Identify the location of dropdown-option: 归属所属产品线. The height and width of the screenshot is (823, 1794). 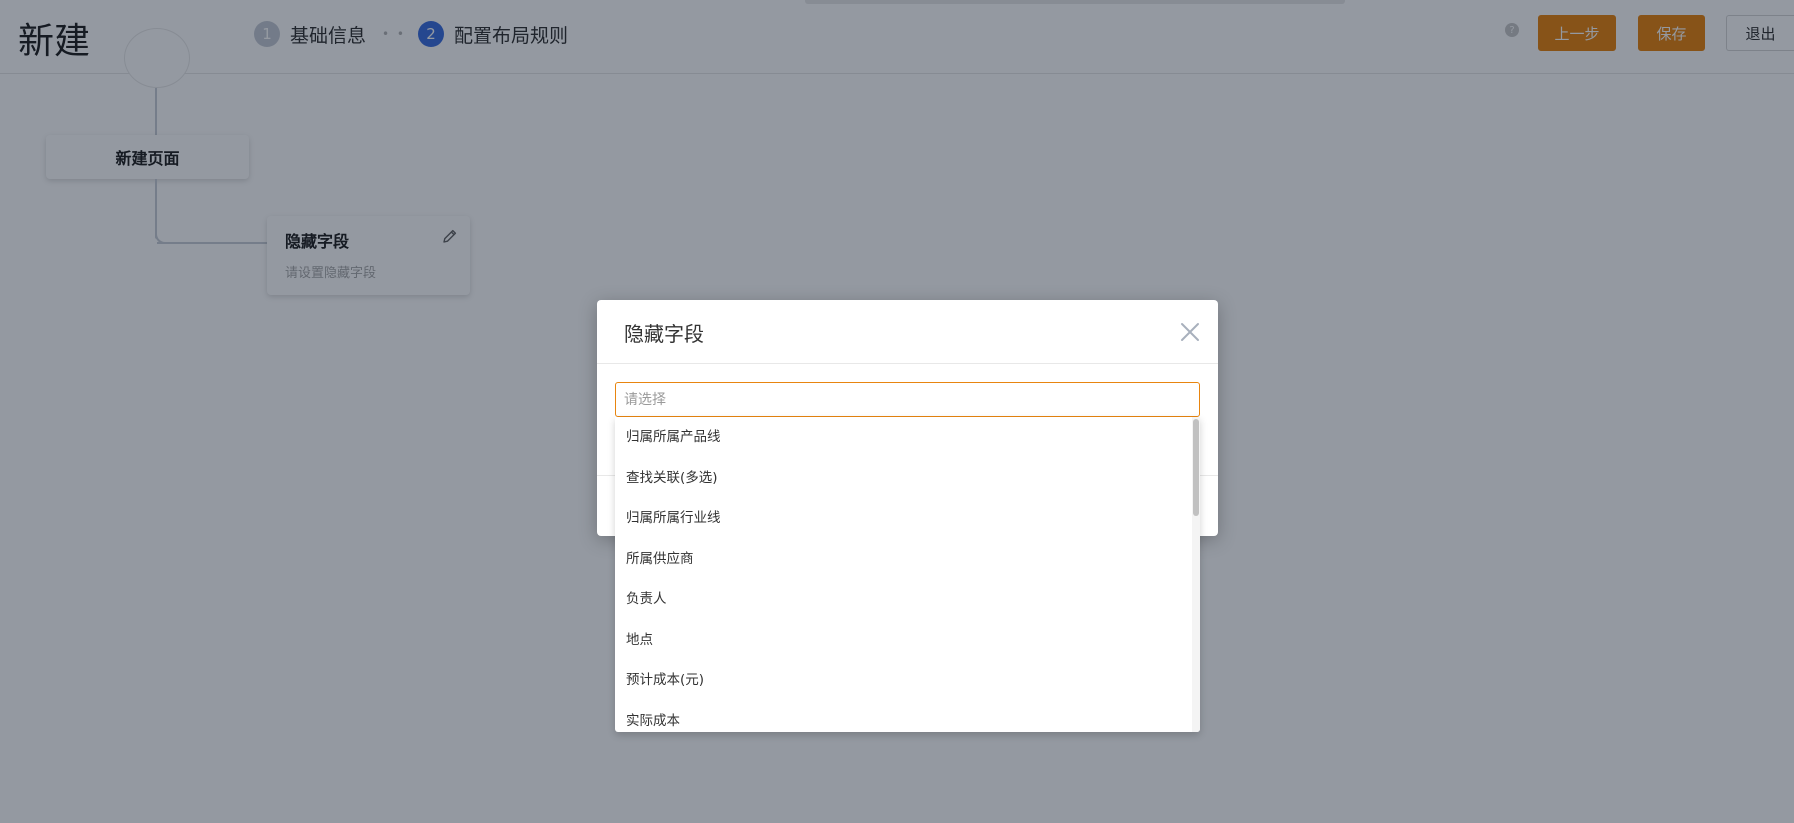
(907, 437).